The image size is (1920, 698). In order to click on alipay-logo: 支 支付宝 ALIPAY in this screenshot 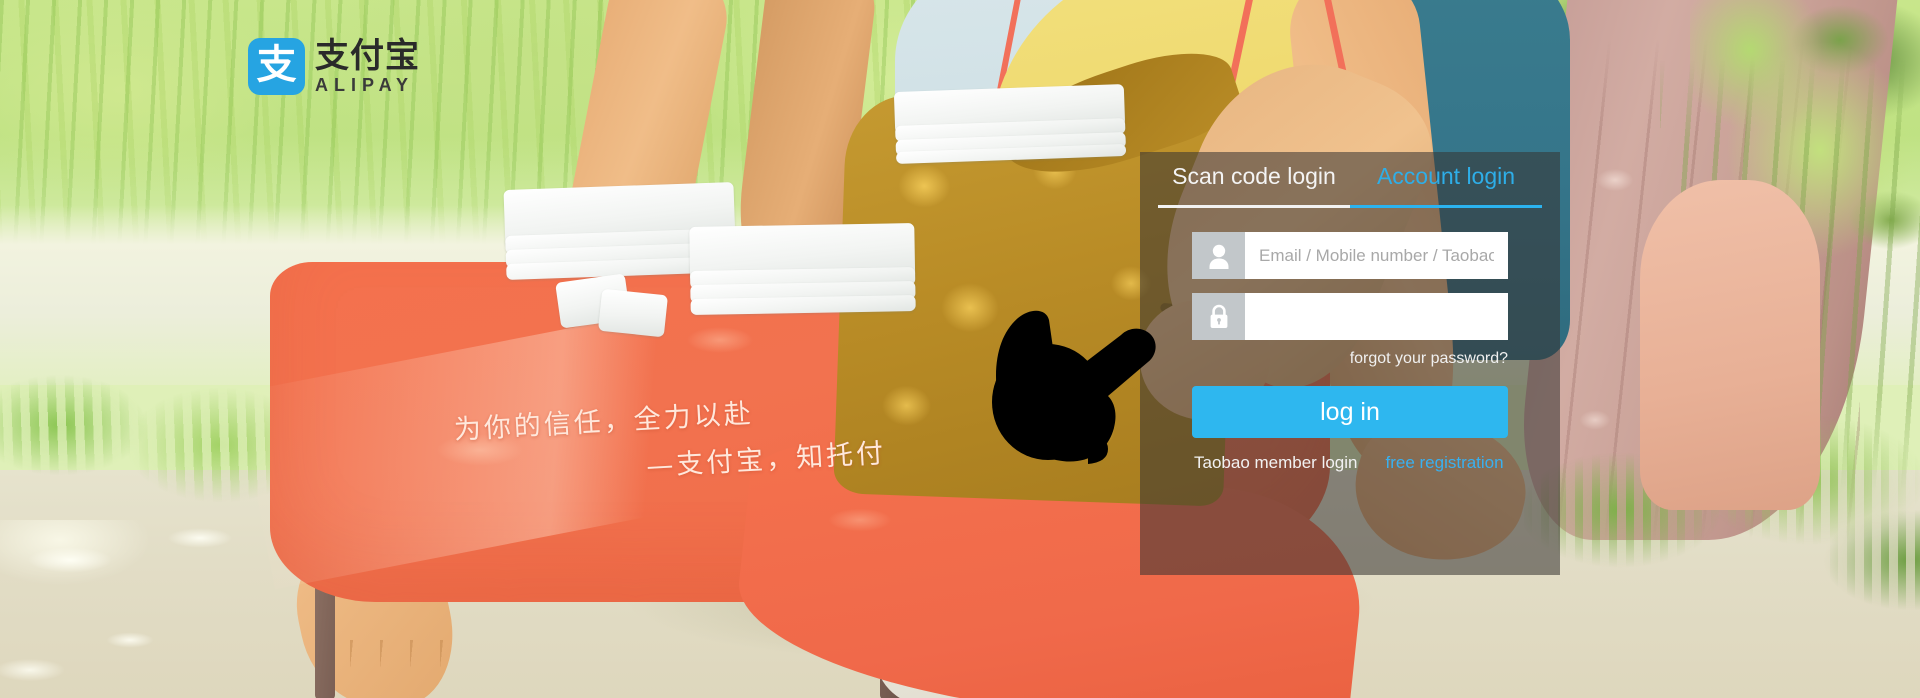, I will do `click(334, 66)`.